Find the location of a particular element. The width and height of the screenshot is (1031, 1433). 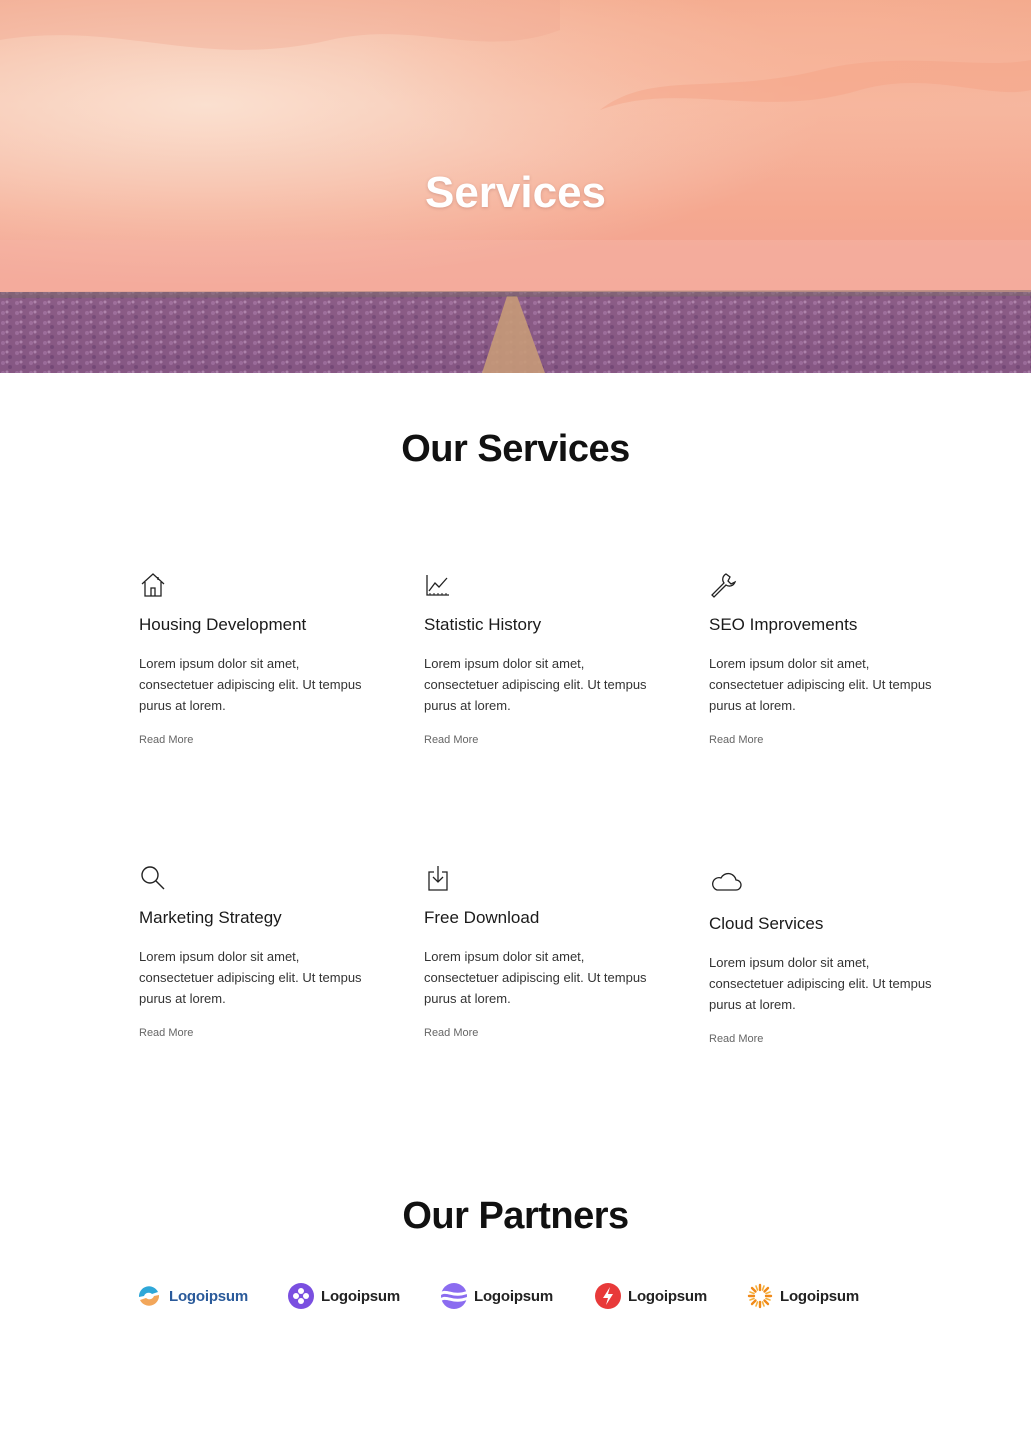

wave-logo-icon is located at coordinates (454, 1296).